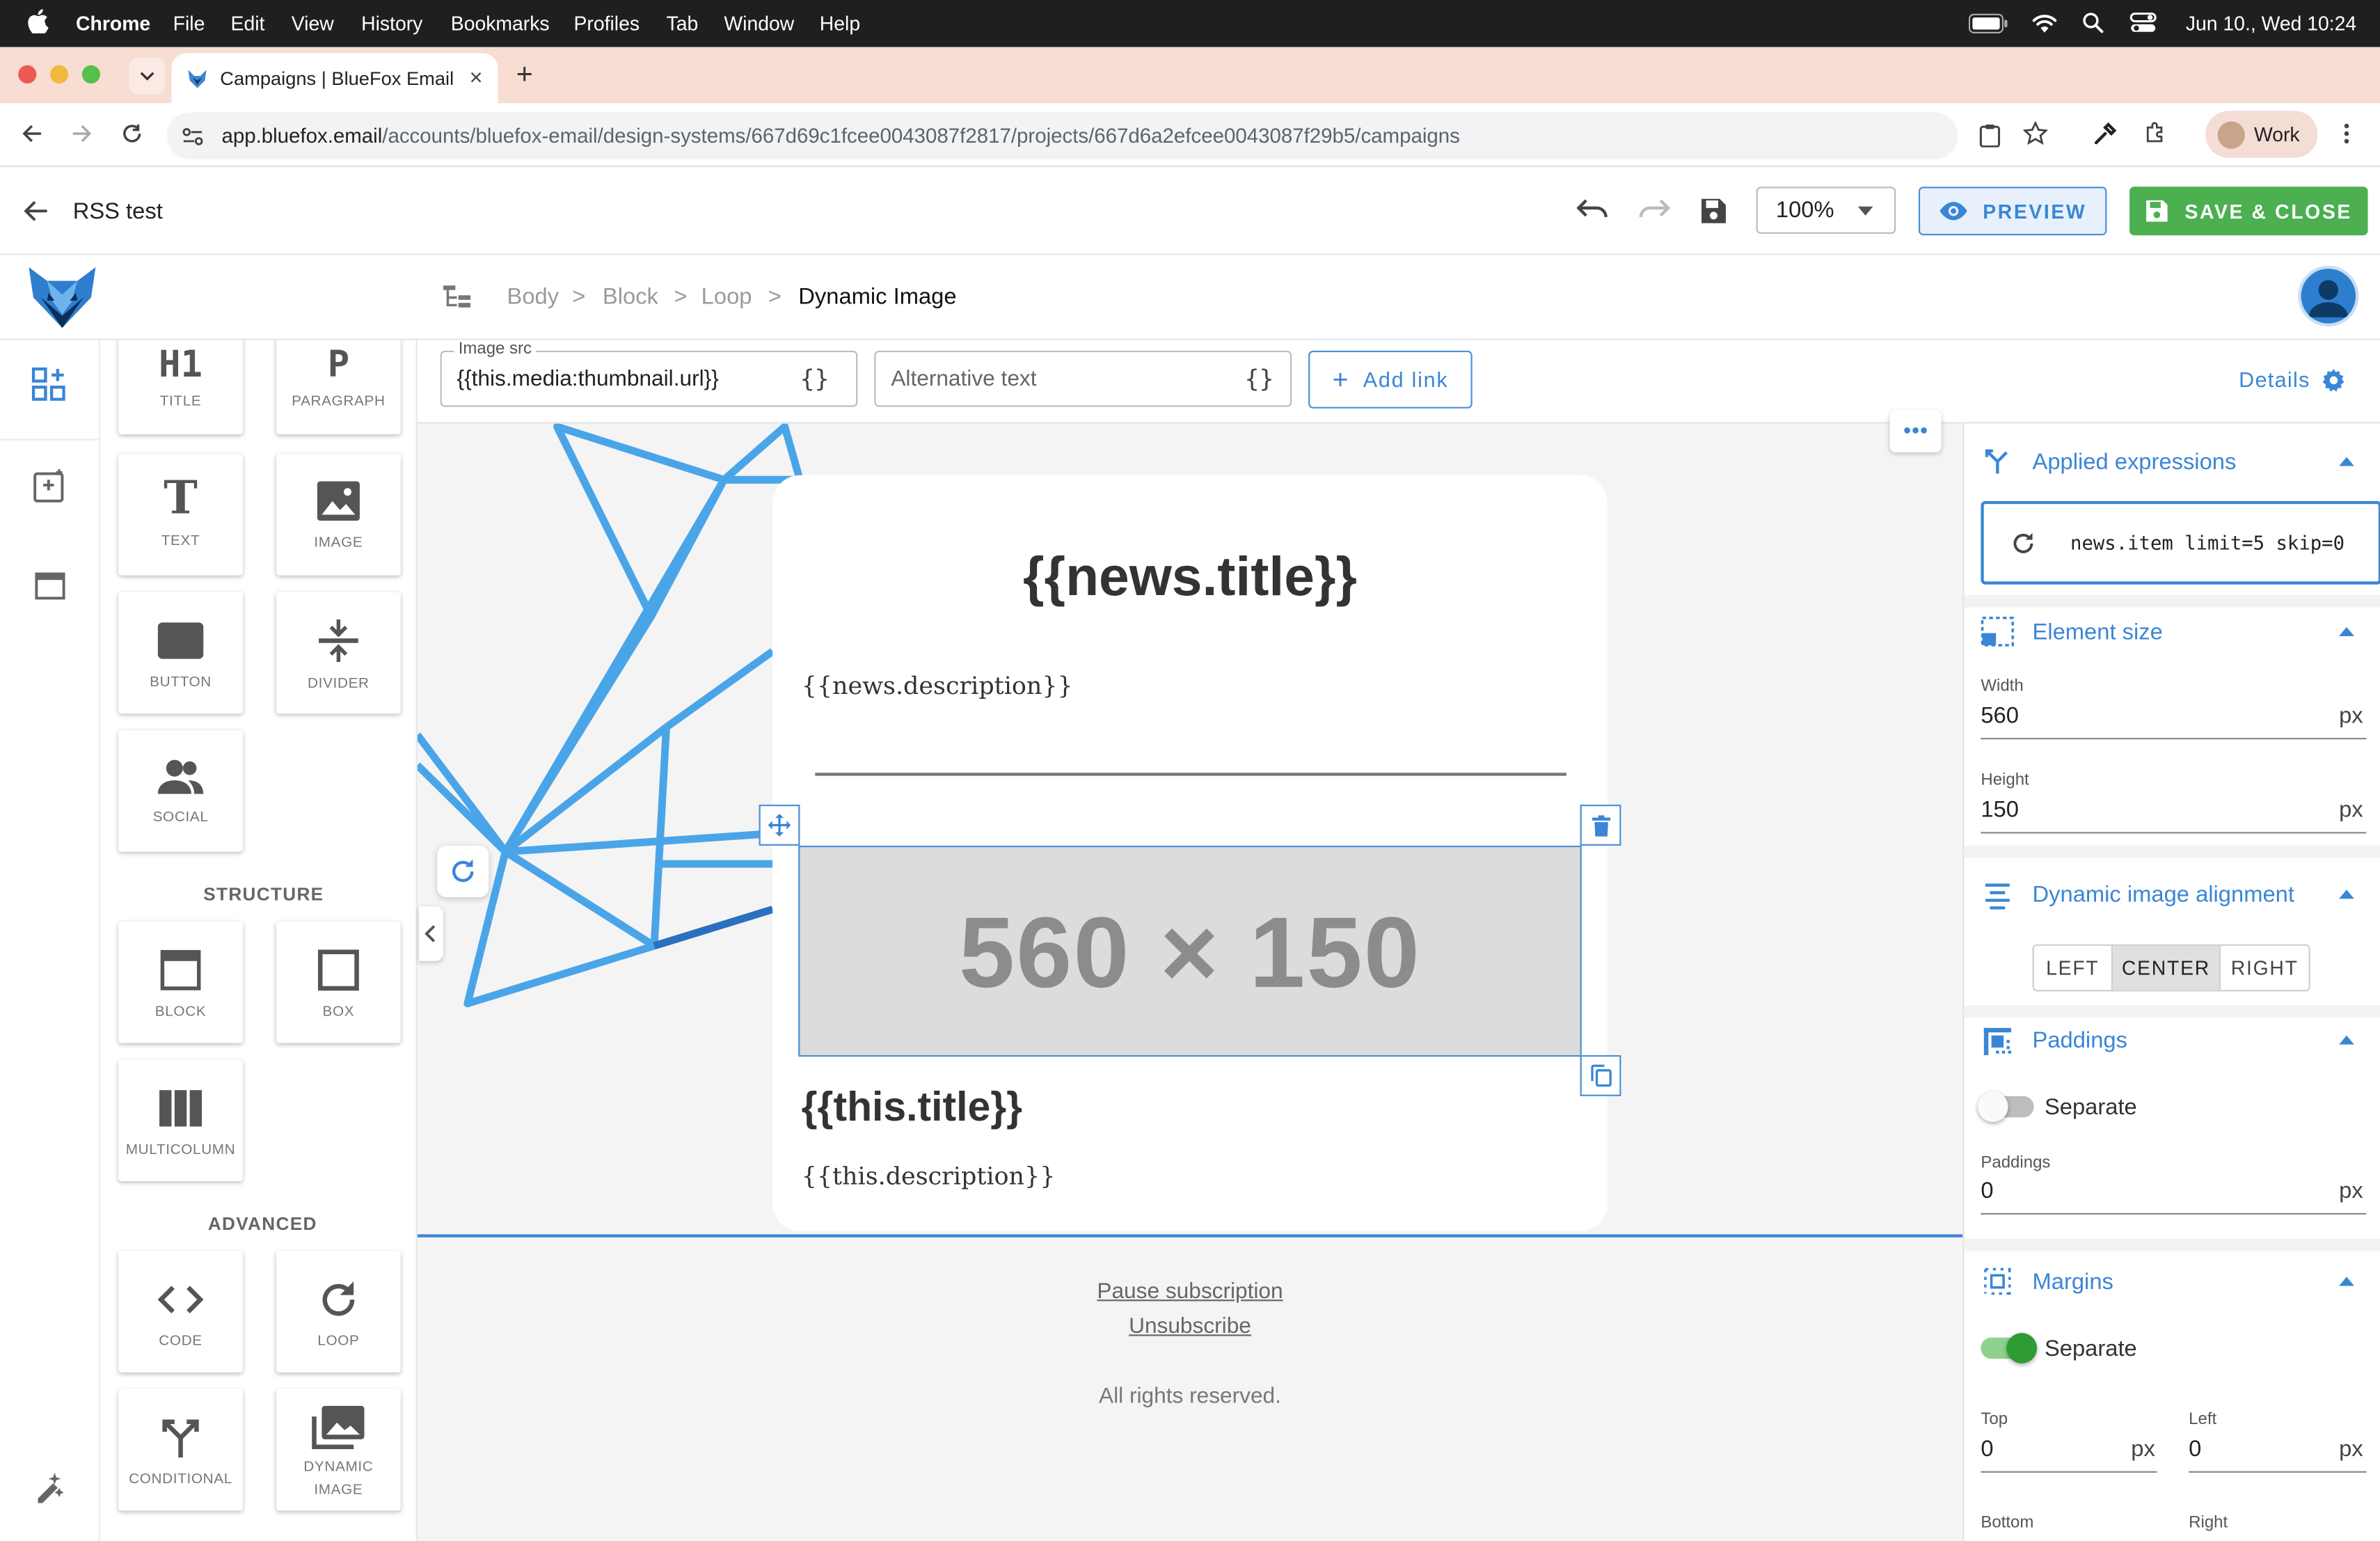 This screenshot has width=2380, height=1541. Describe the element at coordinates (391, 23) in the screenshot. I see `menu-history: History` at that location.